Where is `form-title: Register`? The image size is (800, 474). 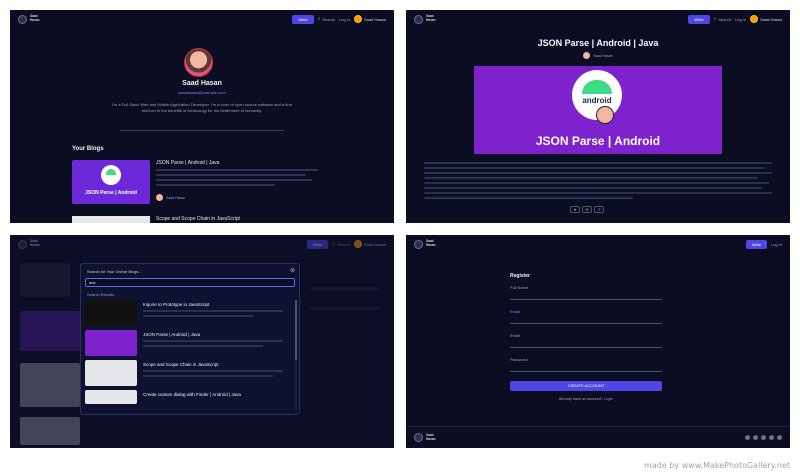
form-title: Register is located at coordinates (520, 276).